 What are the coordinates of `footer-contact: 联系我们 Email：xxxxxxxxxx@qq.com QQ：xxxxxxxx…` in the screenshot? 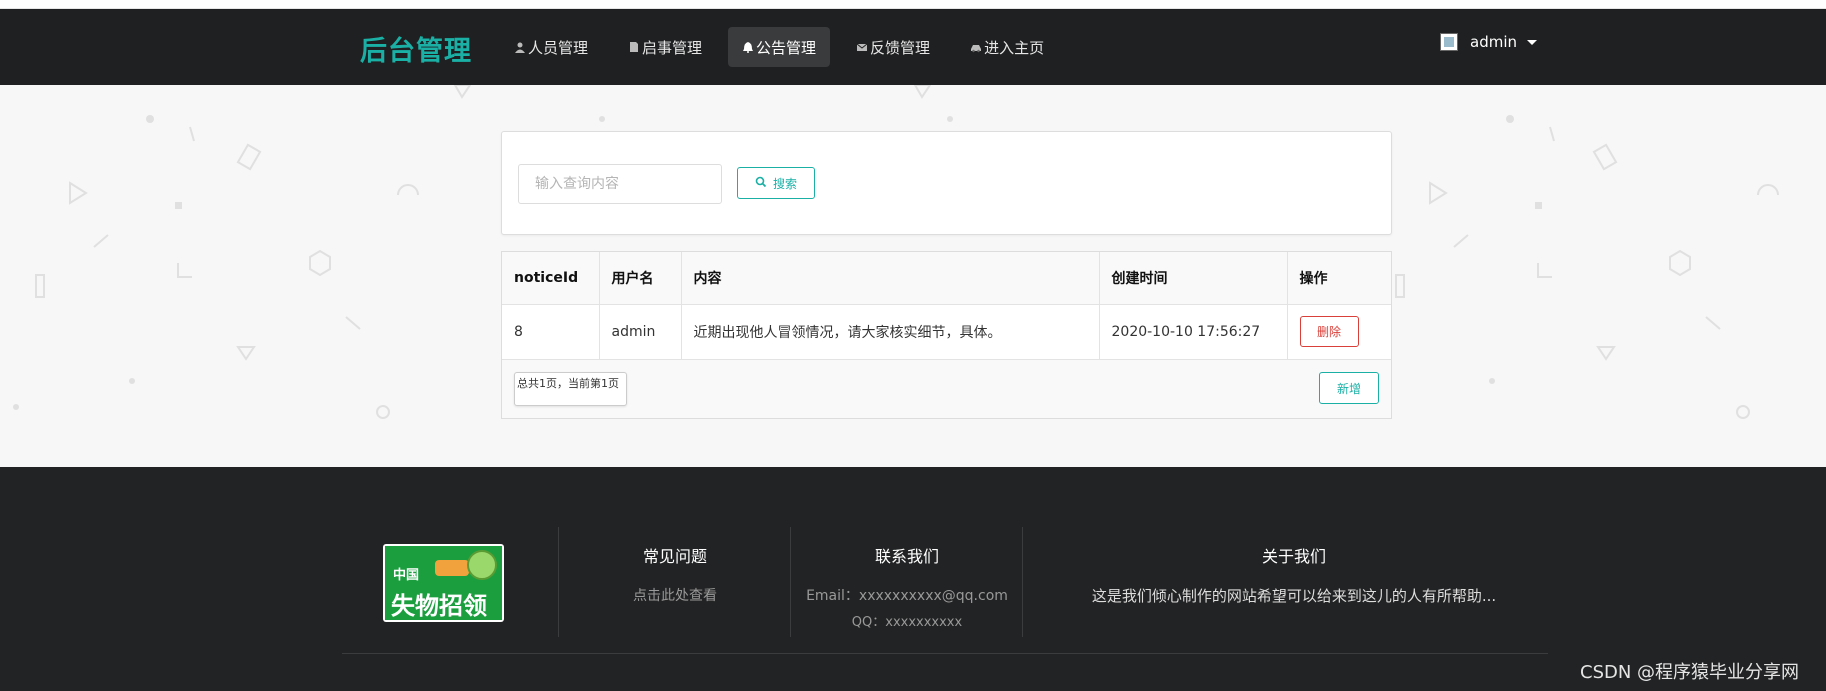 It's located at (907, 582).